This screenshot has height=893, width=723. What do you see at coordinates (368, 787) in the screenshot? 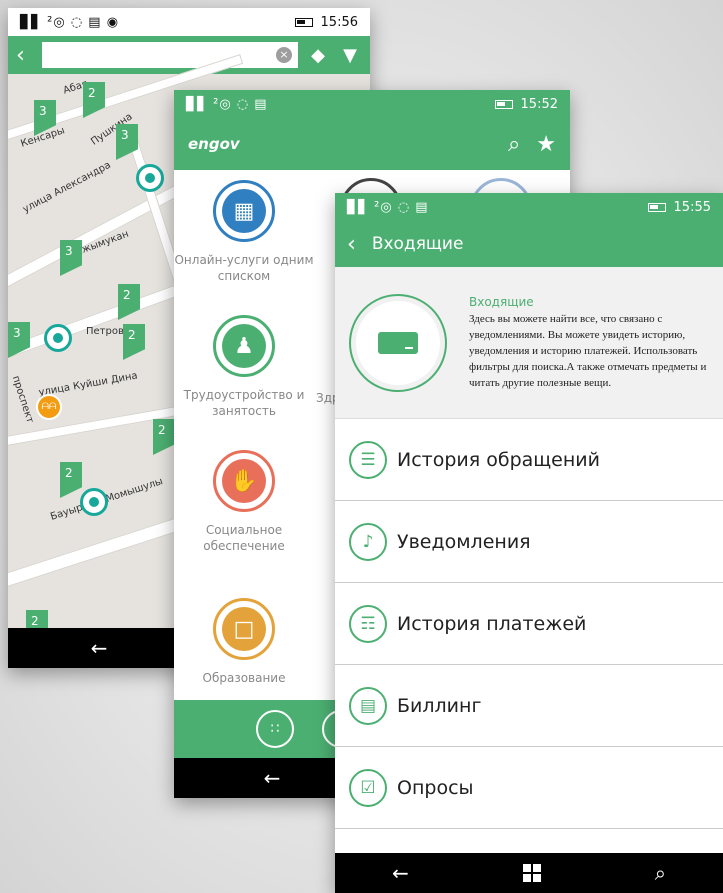
I see `checkbox-icon: ☑` at bounding box center [368, 787].